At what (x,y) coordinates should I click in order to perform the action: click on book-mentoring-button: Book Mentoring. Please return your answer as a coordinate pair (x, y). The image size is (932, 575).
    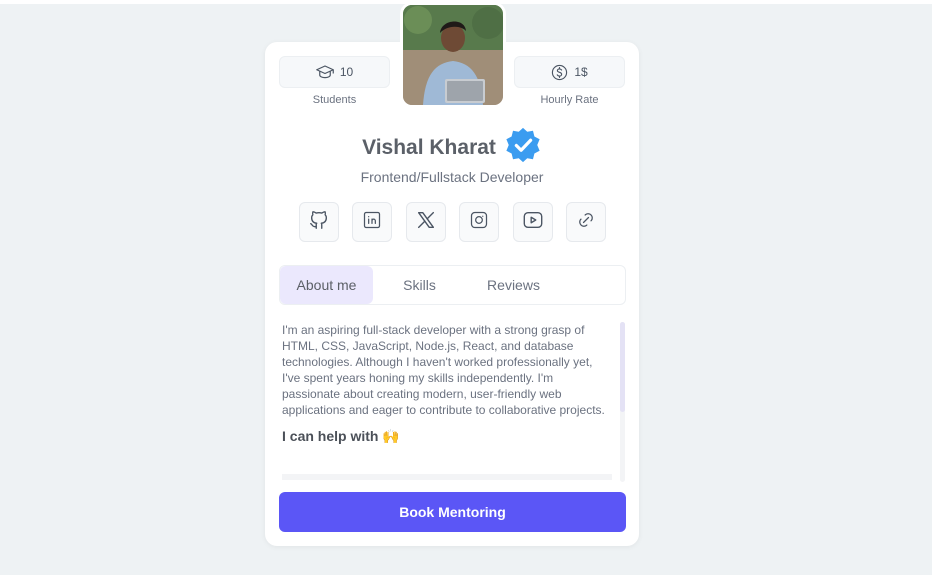
    Looking at the image, I should click on (452, 512).